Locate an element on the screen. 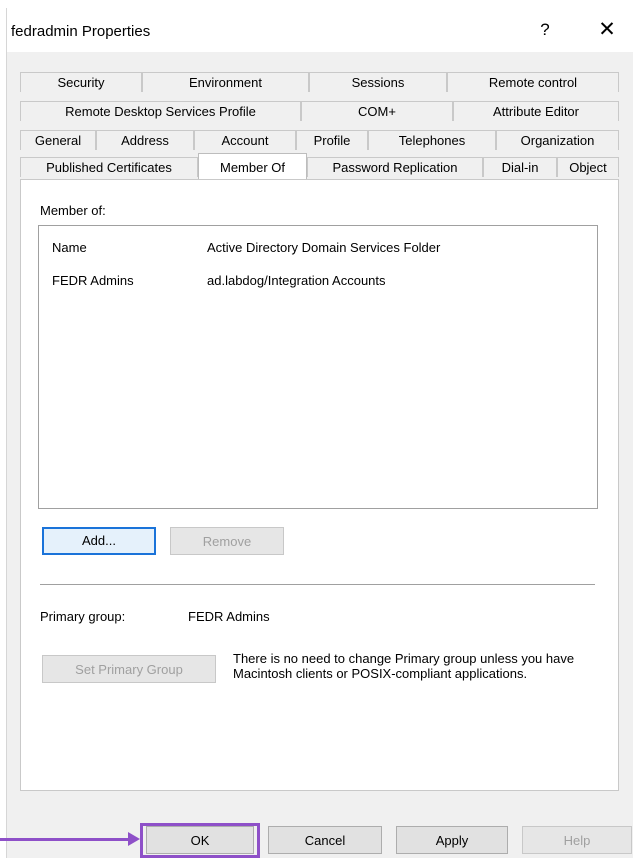  close-icon: ✕ is located at coordinates (607, 29).